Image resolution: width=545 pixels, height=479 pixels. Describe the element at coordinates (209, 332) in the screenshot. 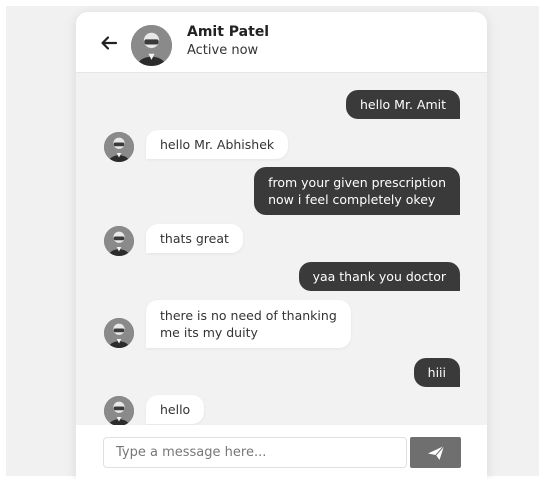

I see `message-text-line: me its my duity` at that location.